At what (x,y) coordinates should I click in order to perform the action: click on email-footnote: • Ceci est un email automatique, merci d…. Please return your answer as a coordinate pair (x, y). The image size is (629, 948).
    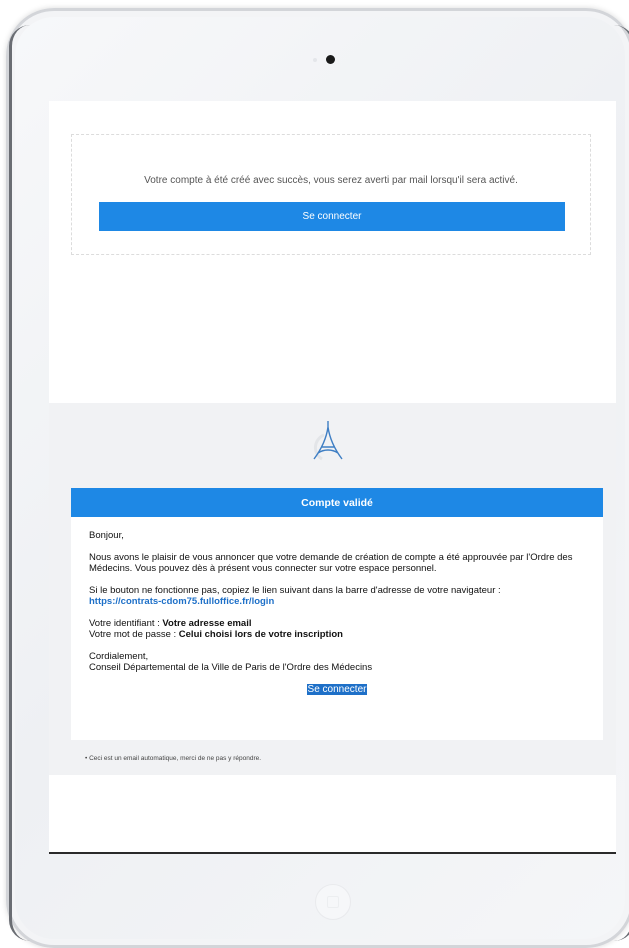
    Looking at the image, I should click on (173, 758).